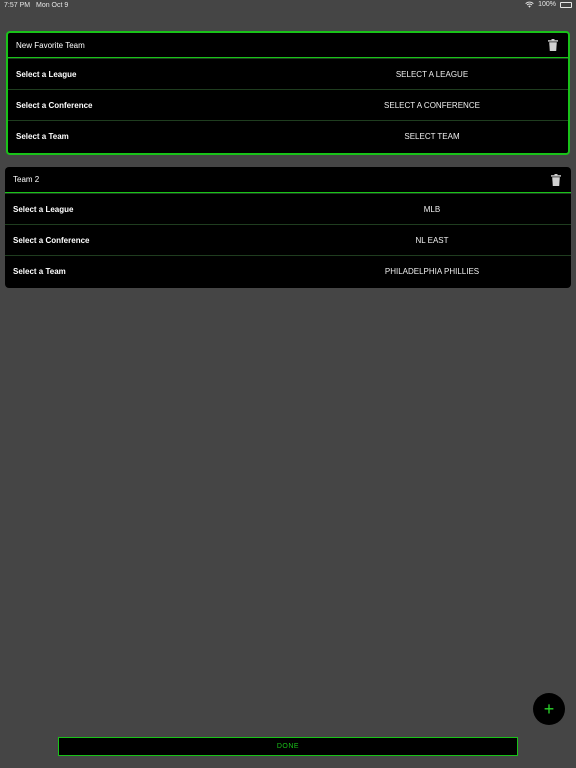 The height and width of the screenshot is (768, 576). Describe the element at coordinates (529, 4) in the screenshot. I see `wifi-icon` at that location.